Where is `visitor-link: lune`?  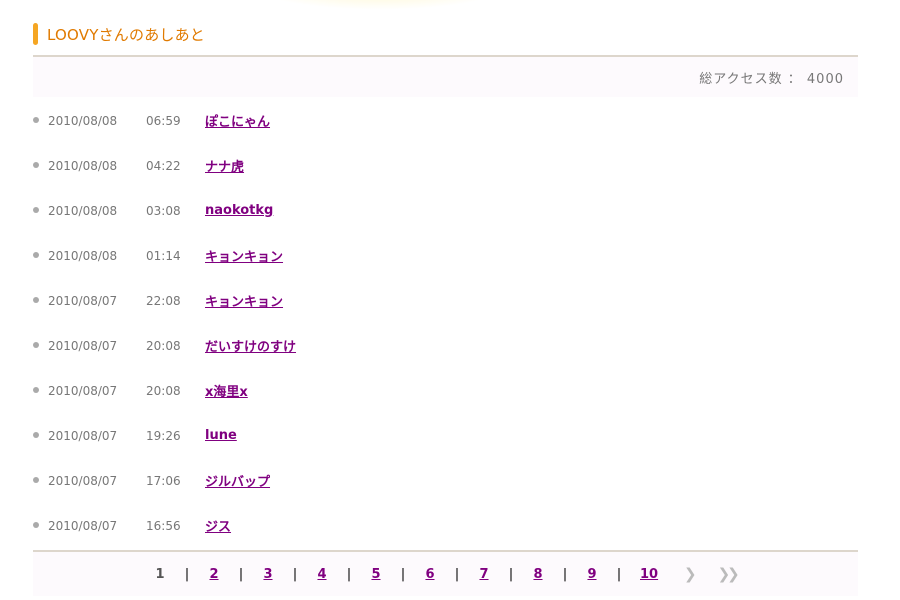 visitor-link: lune is located at coordinates (221, 435).